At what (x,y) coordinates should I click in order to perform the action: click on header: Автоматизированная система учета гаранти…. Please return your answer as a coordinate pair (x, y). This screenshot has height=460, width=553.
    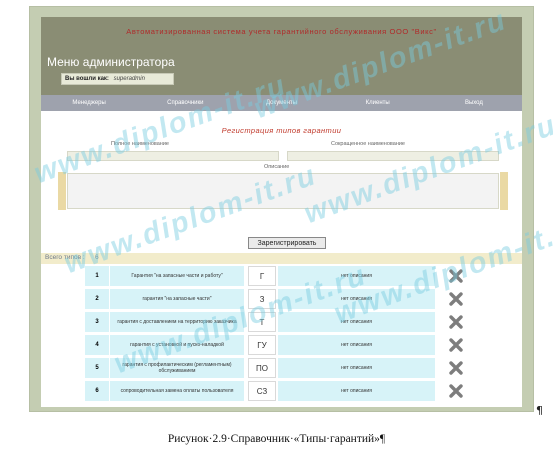
    Looking at the image, I should click on (281, 56).